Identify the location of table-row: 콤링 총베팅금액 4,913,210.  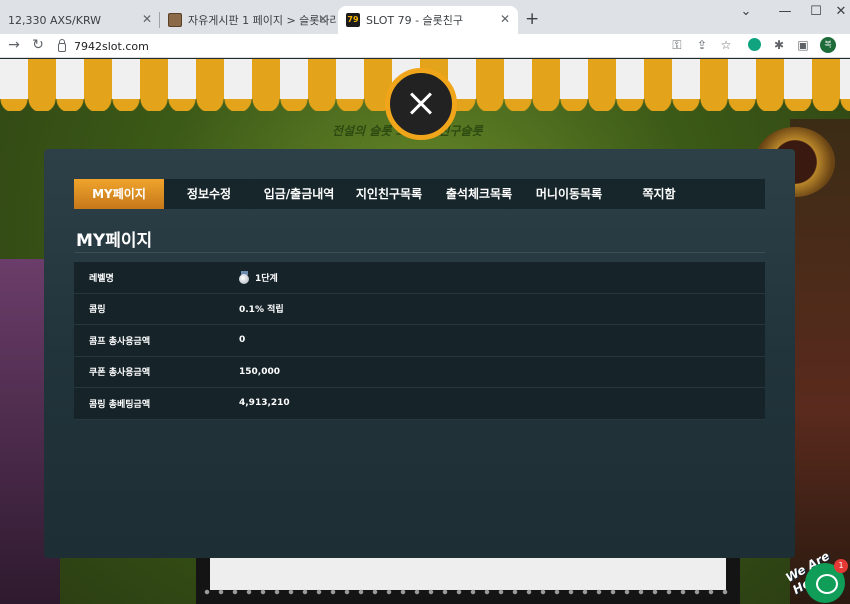
(419, 404).